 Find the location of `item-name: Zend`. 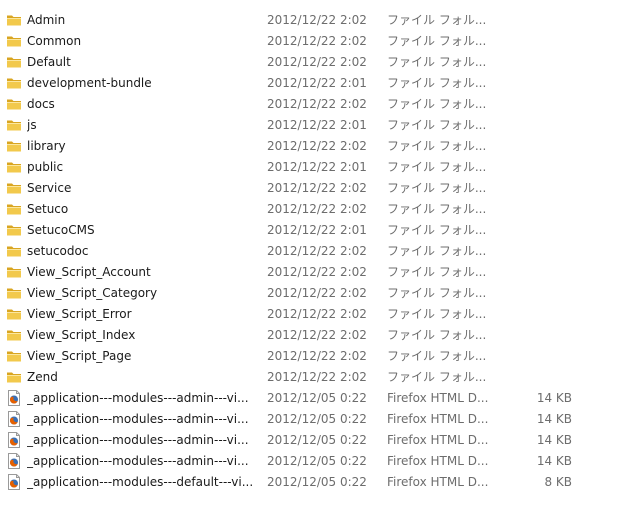

item-name: Zend is located at coordinates (142, 377).